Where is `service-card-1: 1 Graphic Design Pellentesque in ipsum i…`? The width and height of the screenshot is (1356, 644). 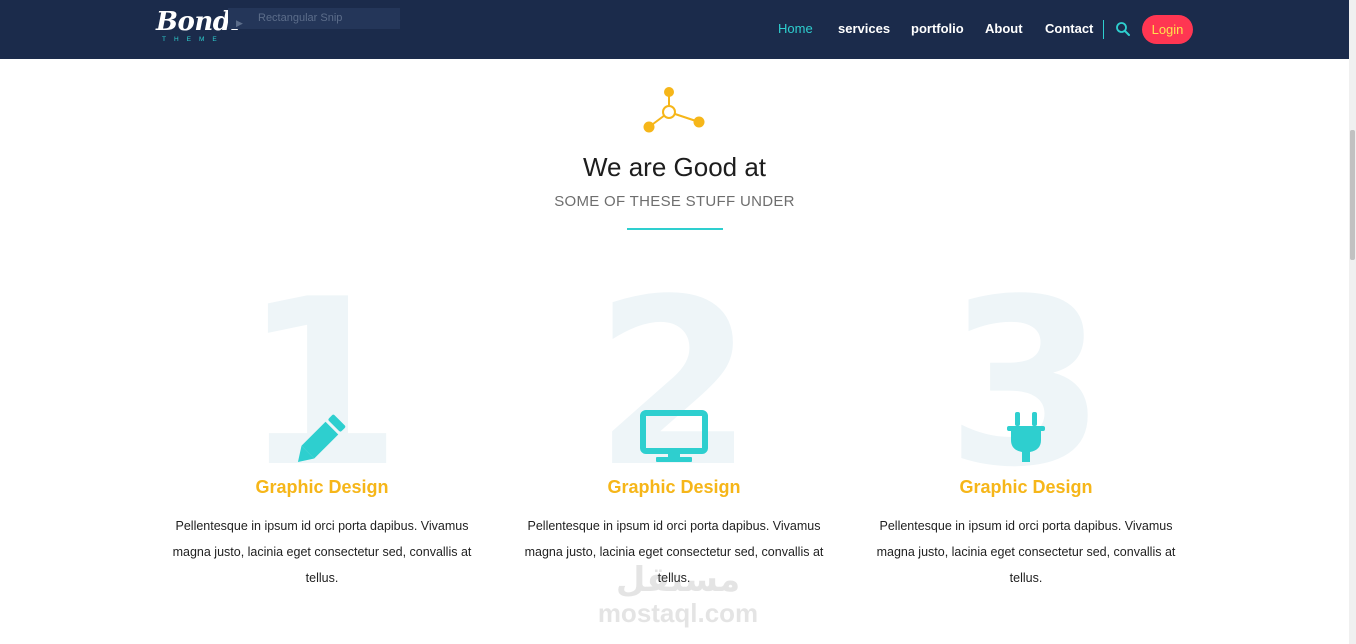
service-card-1: 1 Graphic Design Pellentesque in ipsum i… is located at coordinates (322, 435).